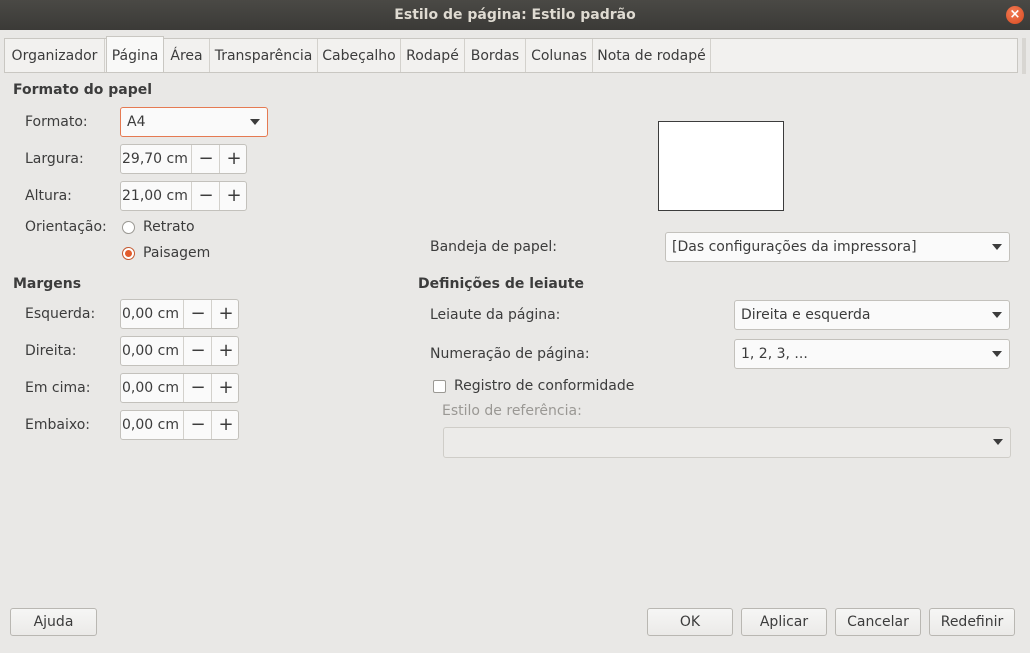 This screenshot has height=653, width=1030. What do you see at coordinates (721, 166) in the screenshot?
I see `page-preview` at bounding box center [721, 166].